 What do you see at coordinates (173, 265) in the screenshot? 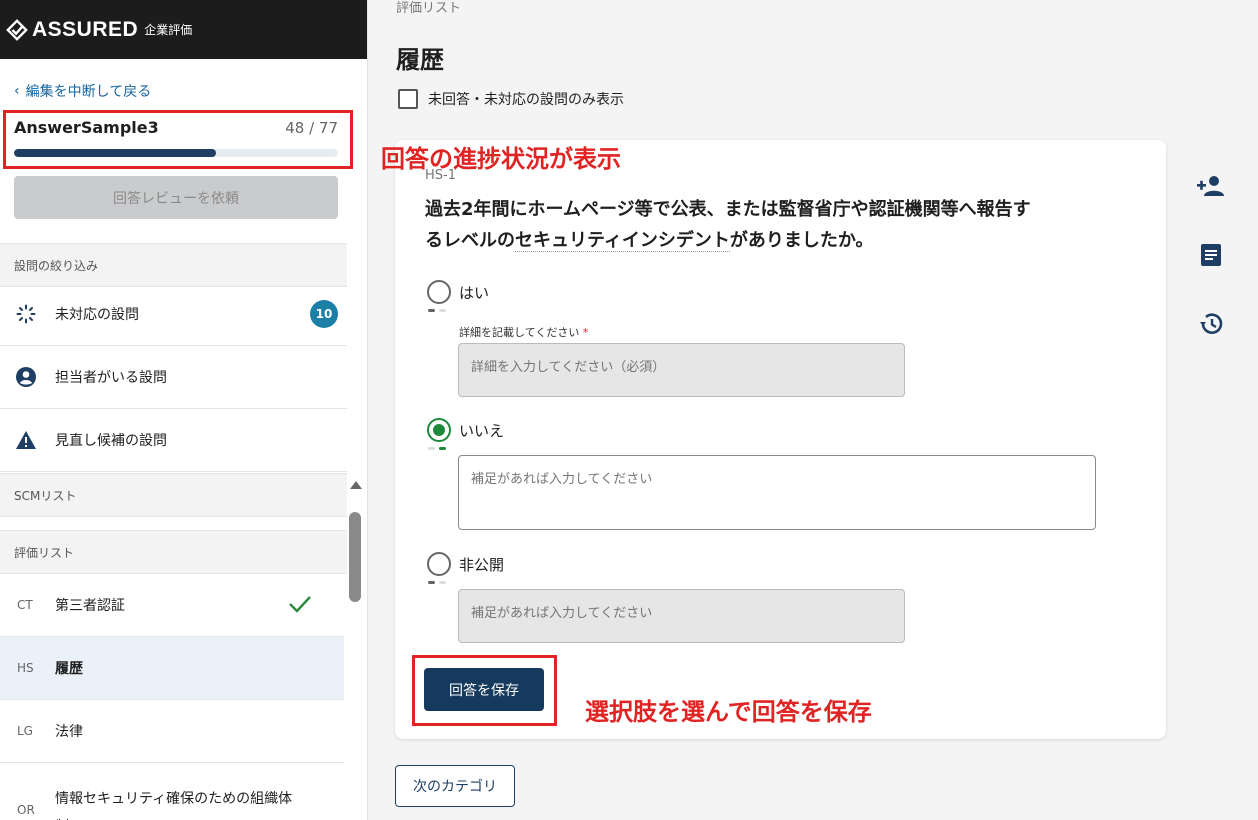
I see `filter-section-header: 設問の絞り込み` at bounding box center [173, 265].